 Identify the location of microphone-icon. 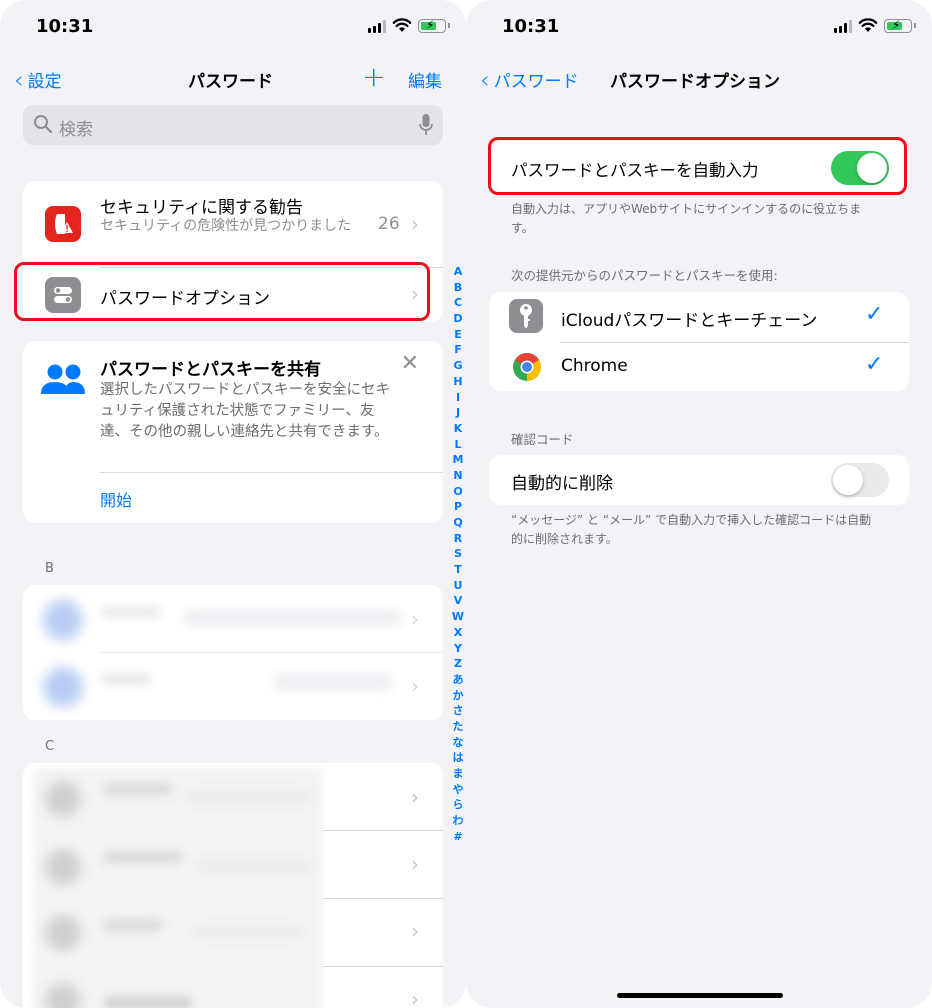
(426, 125).